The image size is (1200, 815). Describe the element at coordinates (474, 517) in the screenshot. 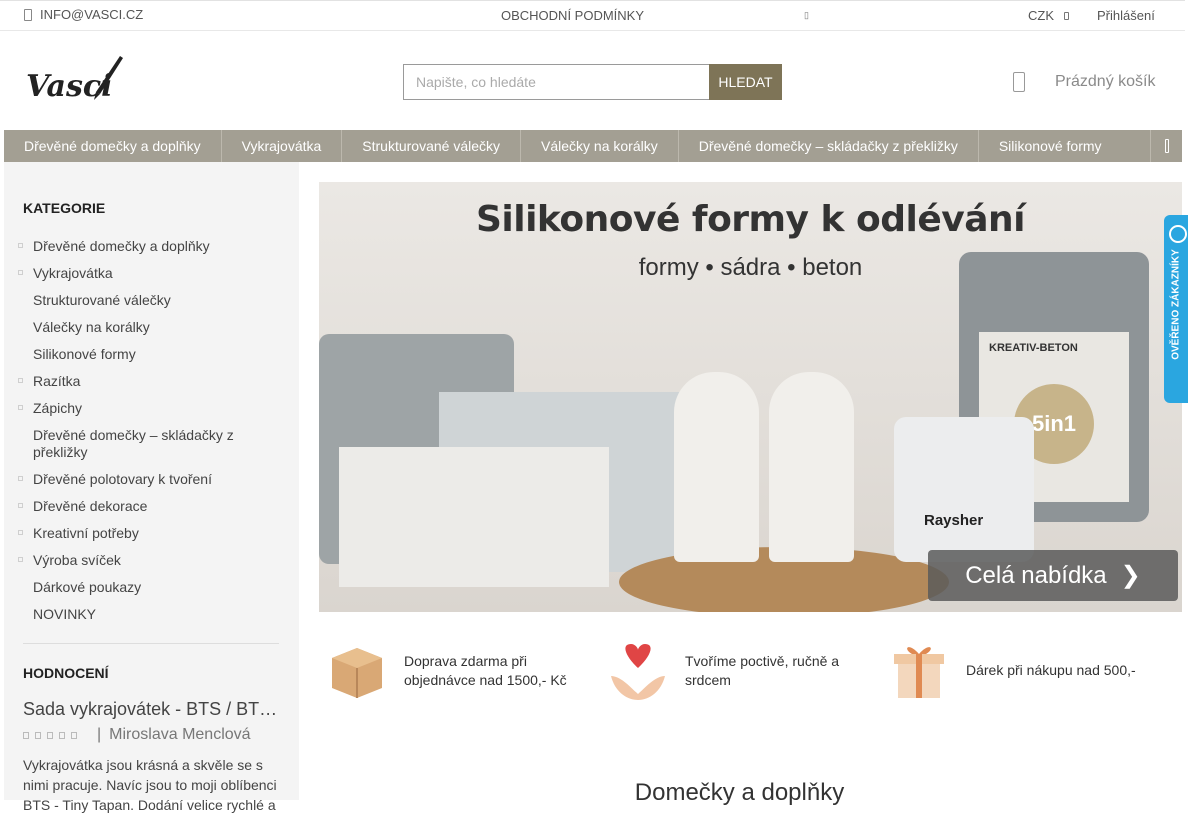

I see `plaster-houses-image` at that location.